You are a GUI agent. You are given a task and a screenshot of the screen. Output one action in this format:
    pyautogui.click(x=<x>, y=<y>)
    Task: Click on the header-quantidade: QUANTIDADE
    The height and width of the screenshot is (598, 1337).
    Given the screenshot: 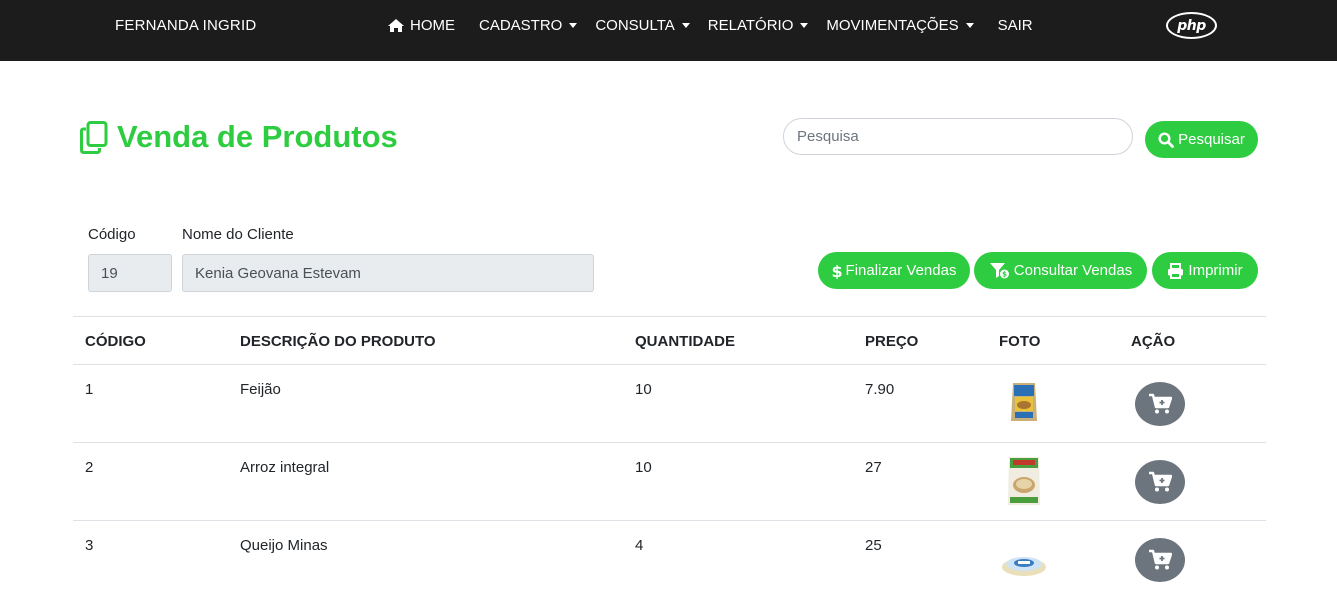 What is the action you would take?
    pyautogui.click(x=685, y=341)
    